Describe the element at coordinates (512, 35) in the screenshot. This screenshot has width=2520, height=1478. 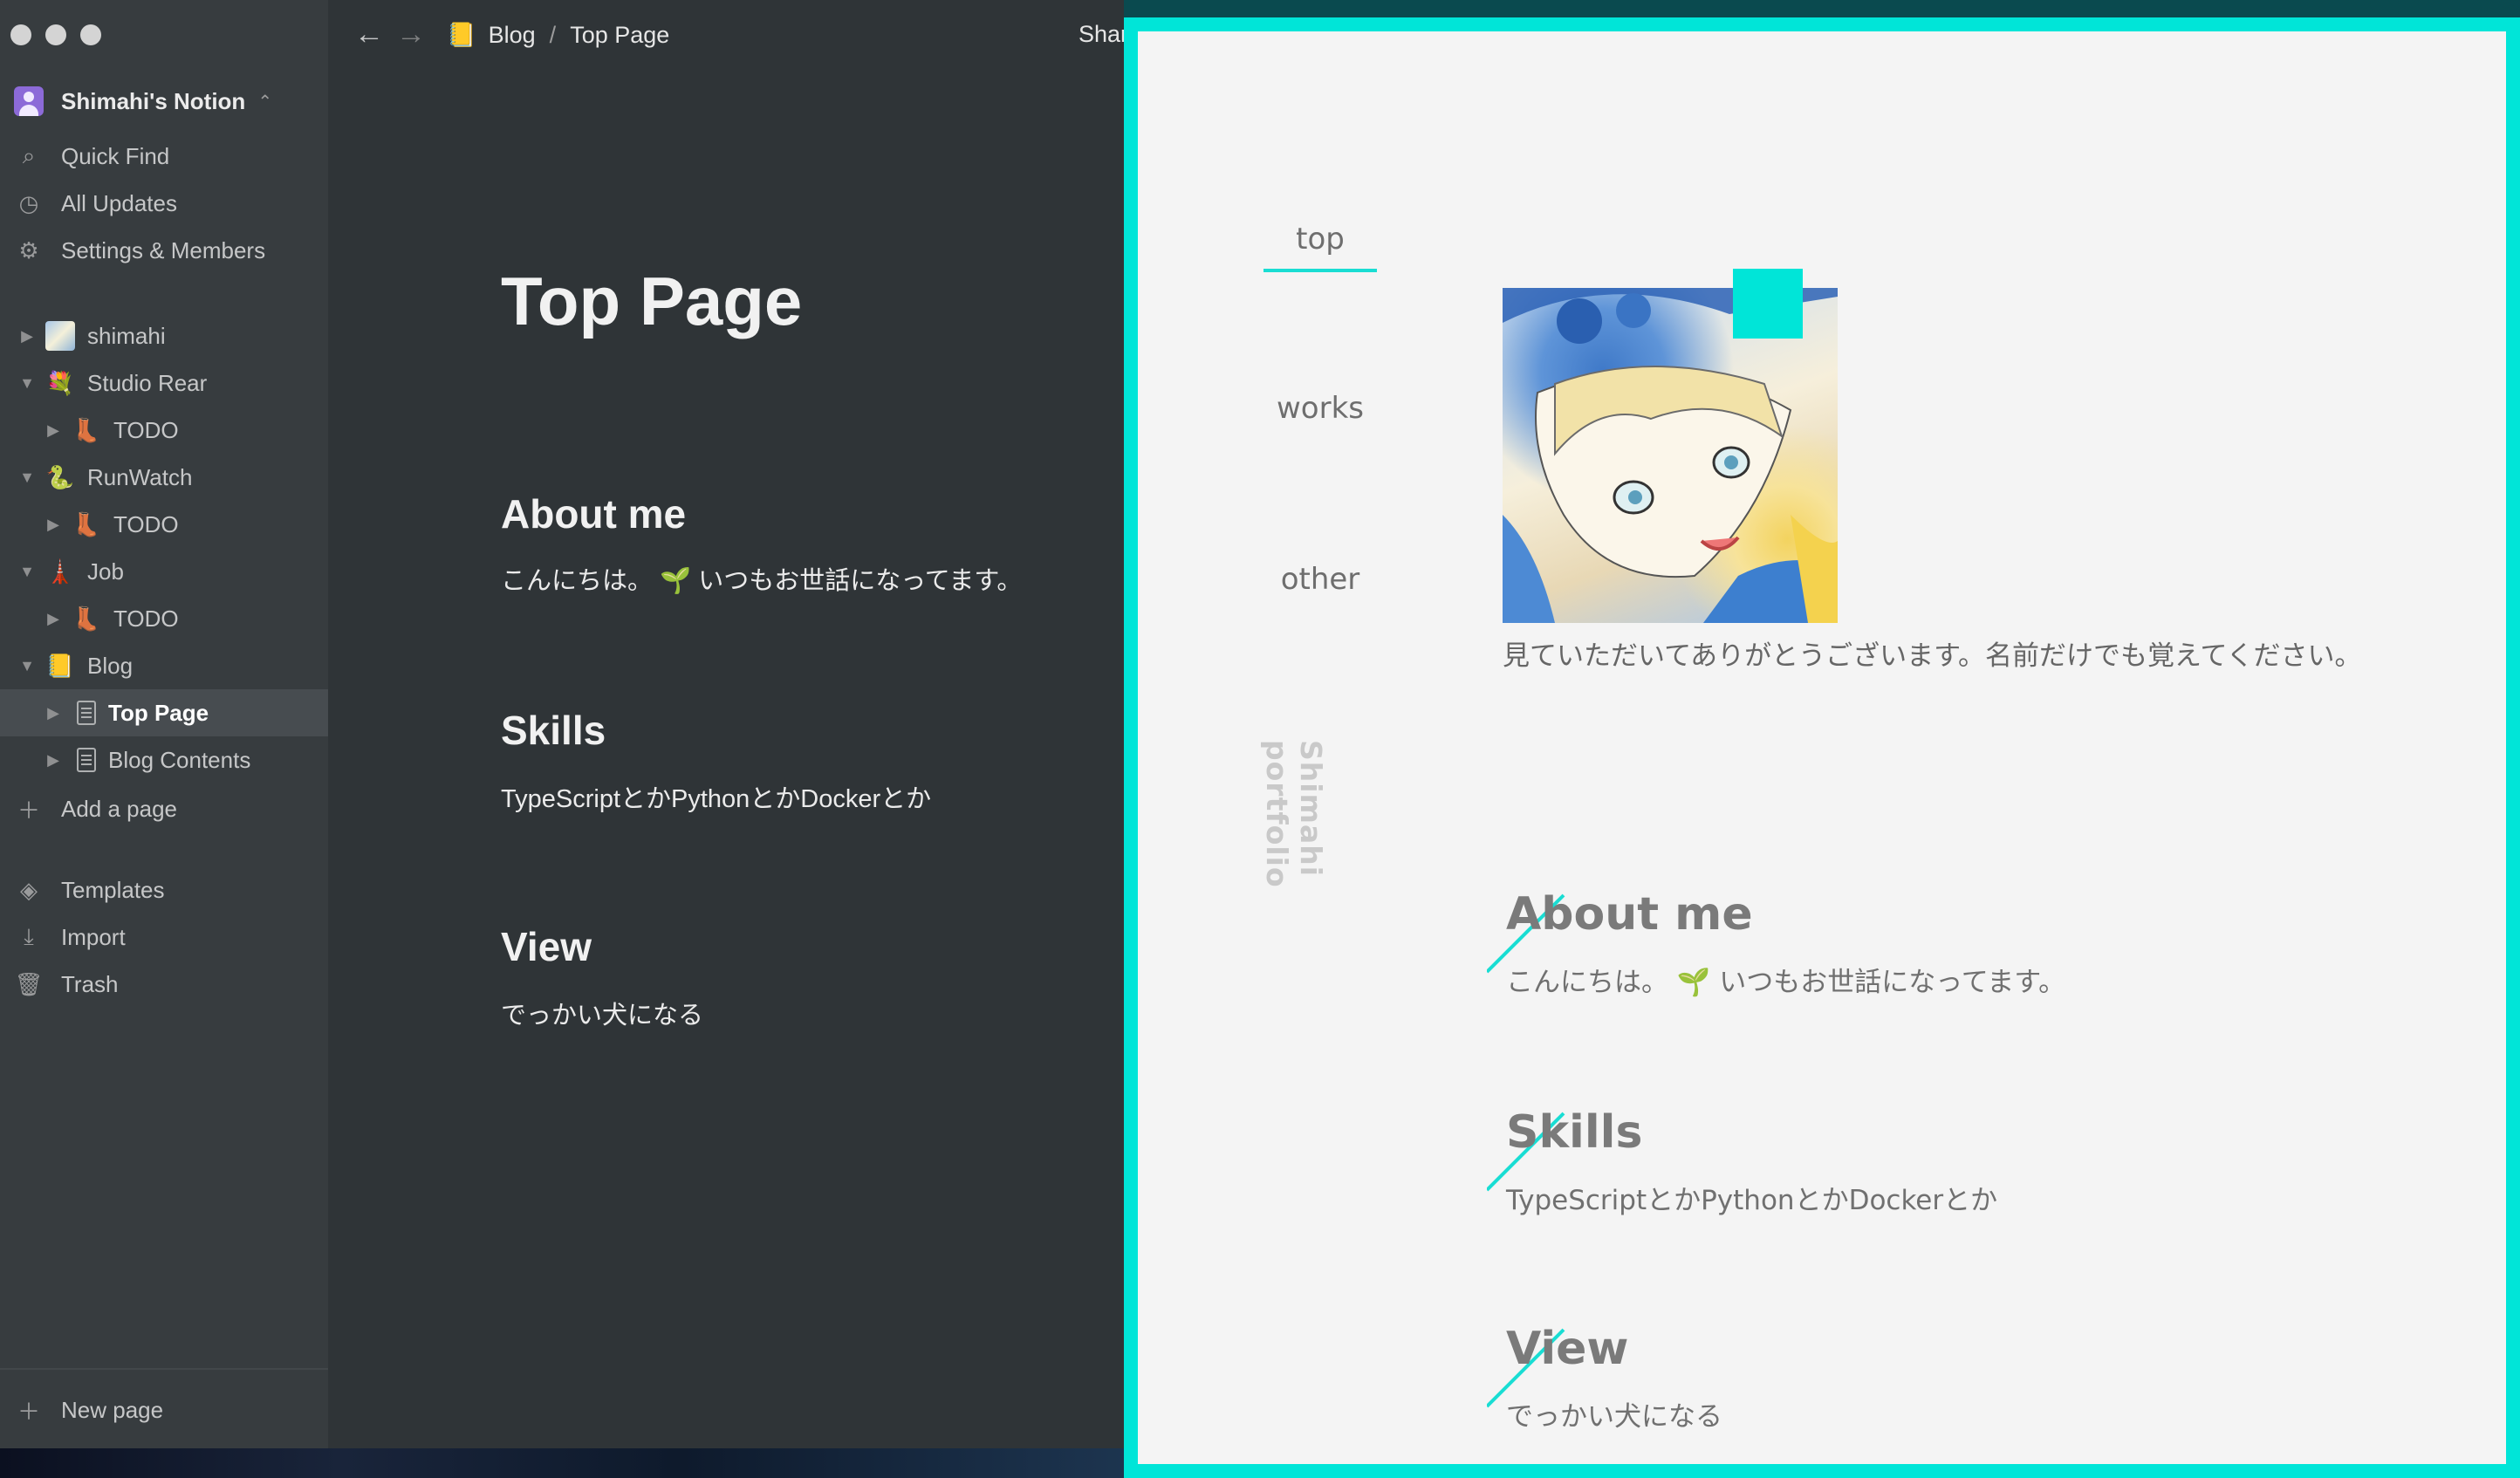
I see `breadcrumb-blog: Blog` at that location.